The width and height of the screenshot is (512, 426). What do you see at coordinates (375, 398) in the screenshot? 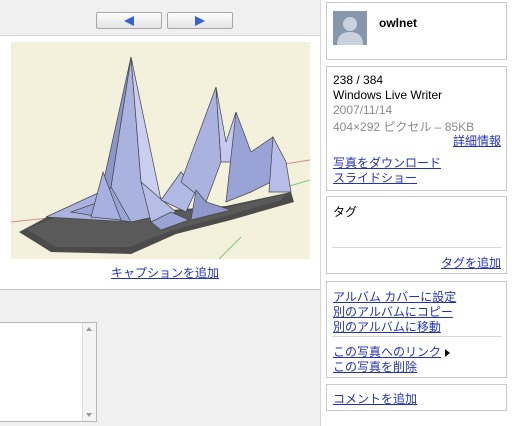
I see `add-comment-link: コメントを追加` at bounding box center [375, 398].